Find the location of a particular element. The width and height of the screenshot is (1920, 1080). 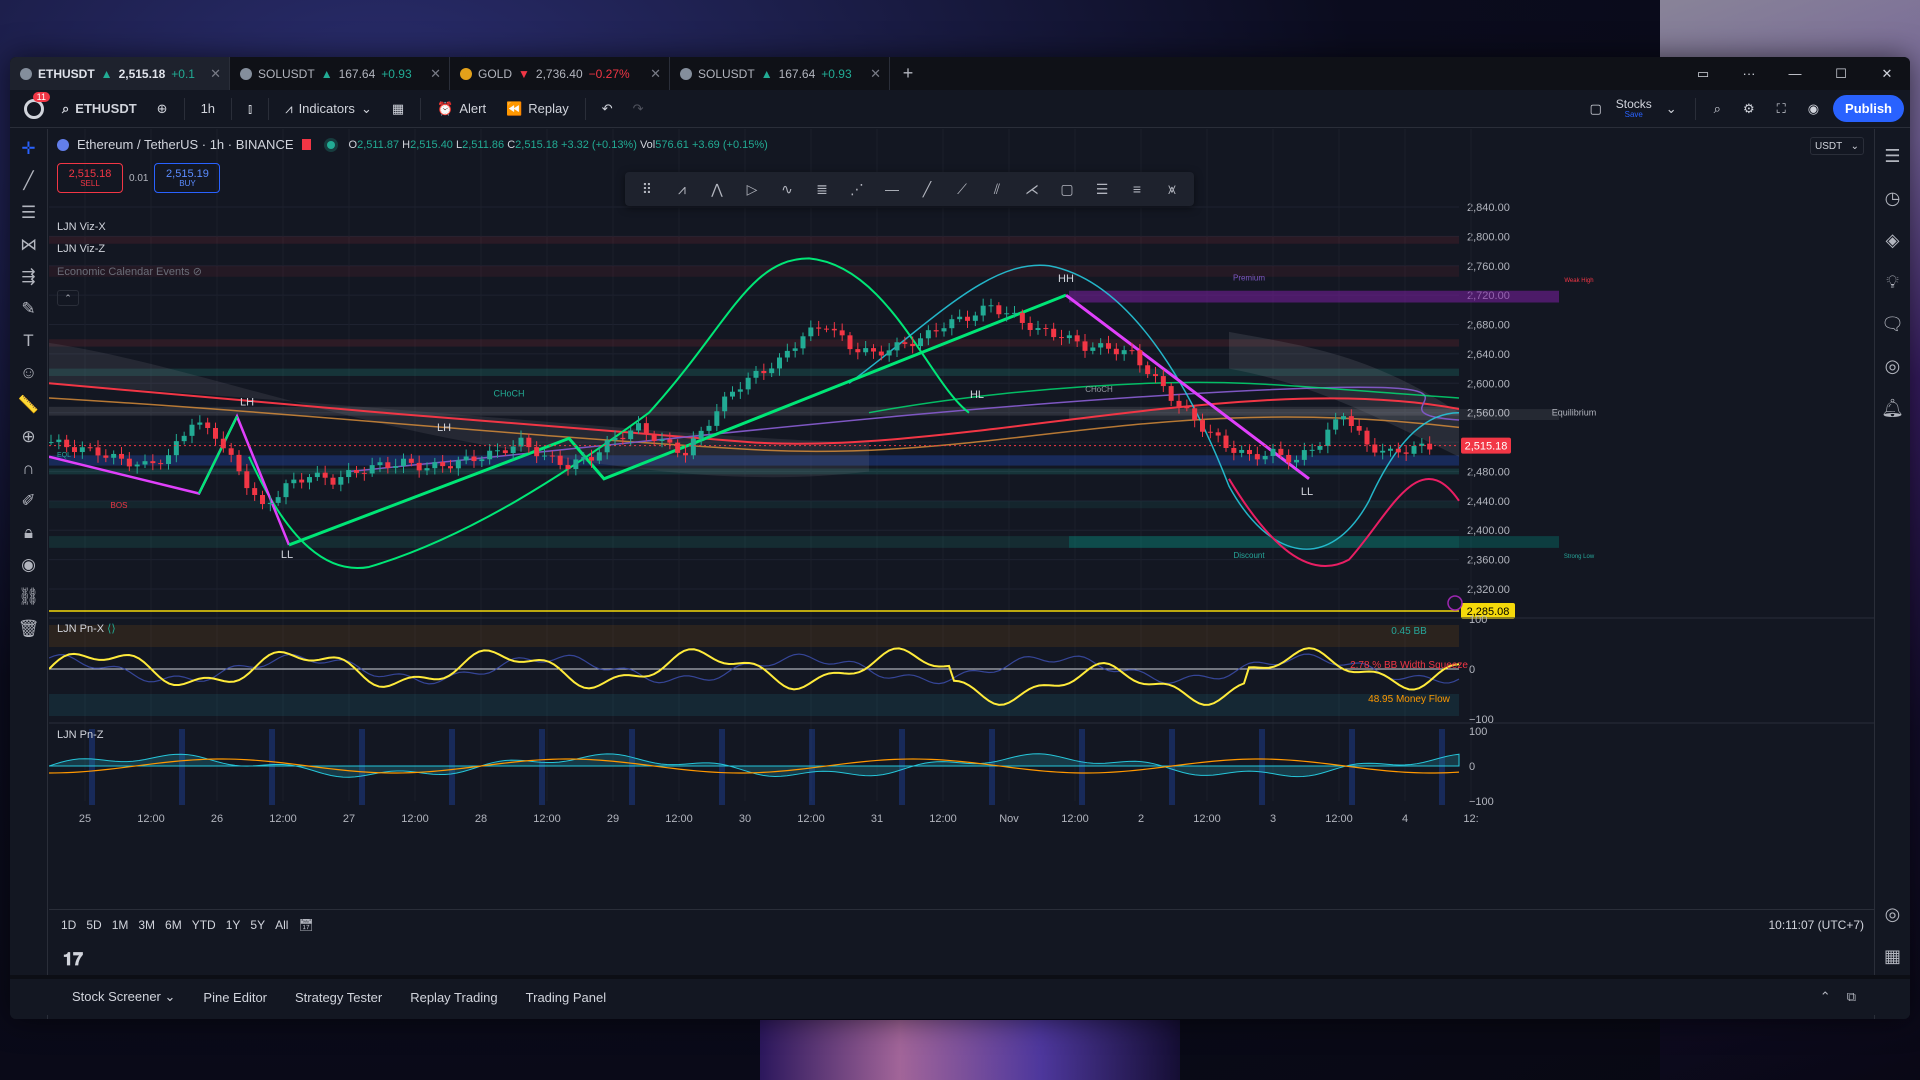

tab-ethusdt: ETHUSDT ▲ 2,515.18 +0.1 ✕ is located at coordinates (120, 73).